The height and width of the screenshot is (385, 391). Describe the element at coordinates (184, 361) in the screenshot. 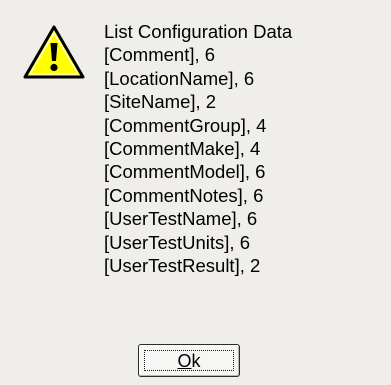

I see `ok-mnemonic: O` at that location.